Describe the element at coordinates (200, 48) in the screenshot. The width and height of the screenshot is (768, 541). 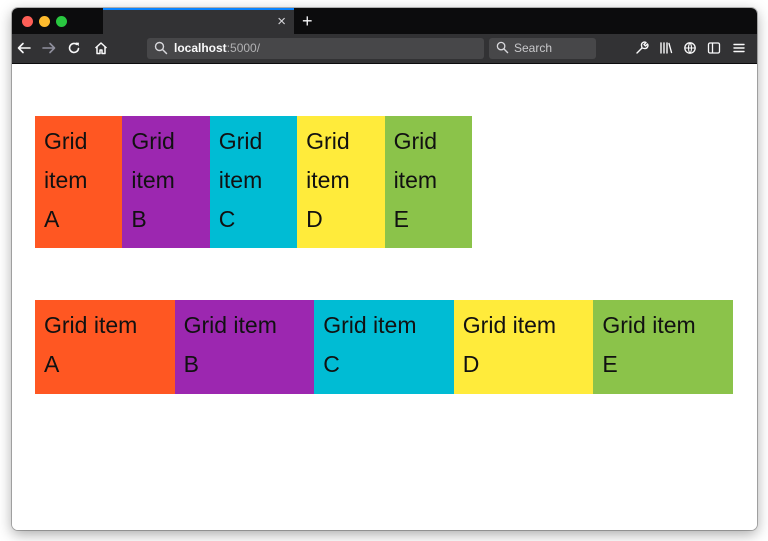
I see `url-host: localhost` at that location.